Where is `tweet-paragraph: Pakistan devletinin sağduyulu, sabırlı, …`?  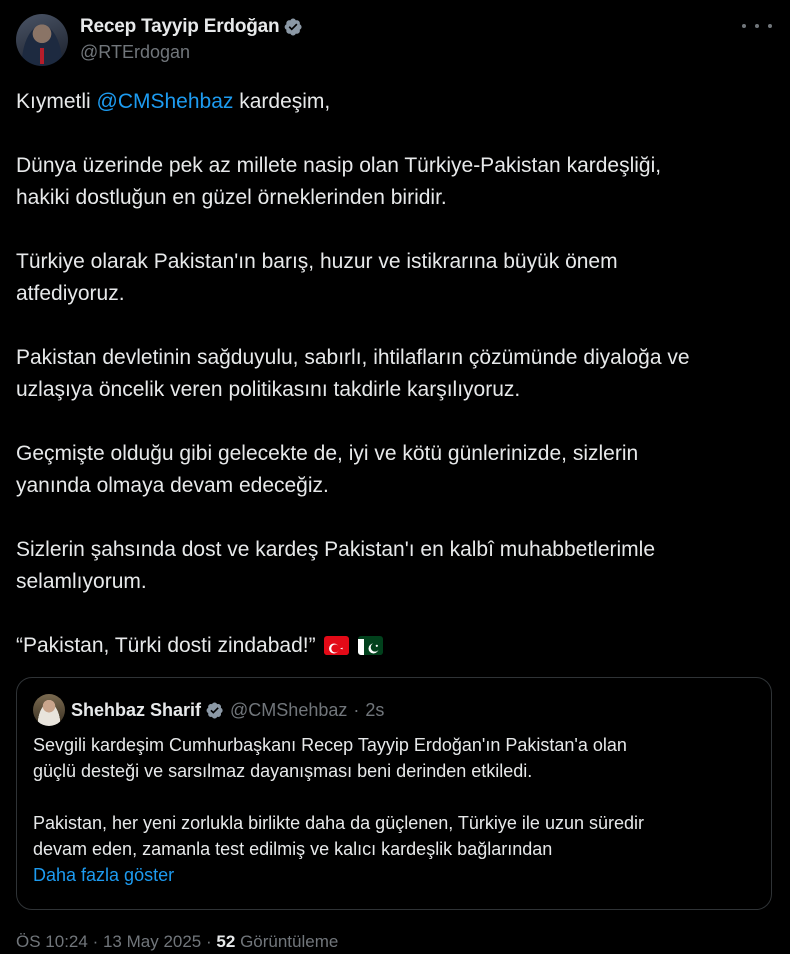 tweet-paragraph: Pakistan devletinin sağduyulu, sabırlı, … is located at coordinates (395, 374).